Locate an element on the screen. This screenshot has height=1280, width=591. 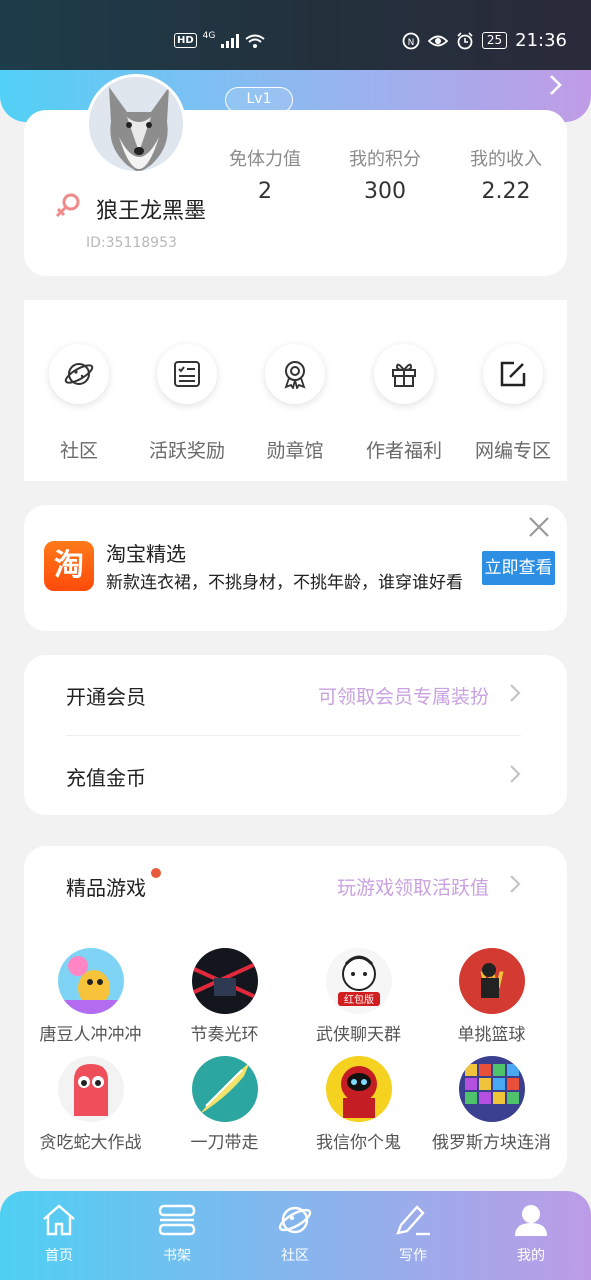
game-label: 一刀带走 is located at coordinates (224, 1143).